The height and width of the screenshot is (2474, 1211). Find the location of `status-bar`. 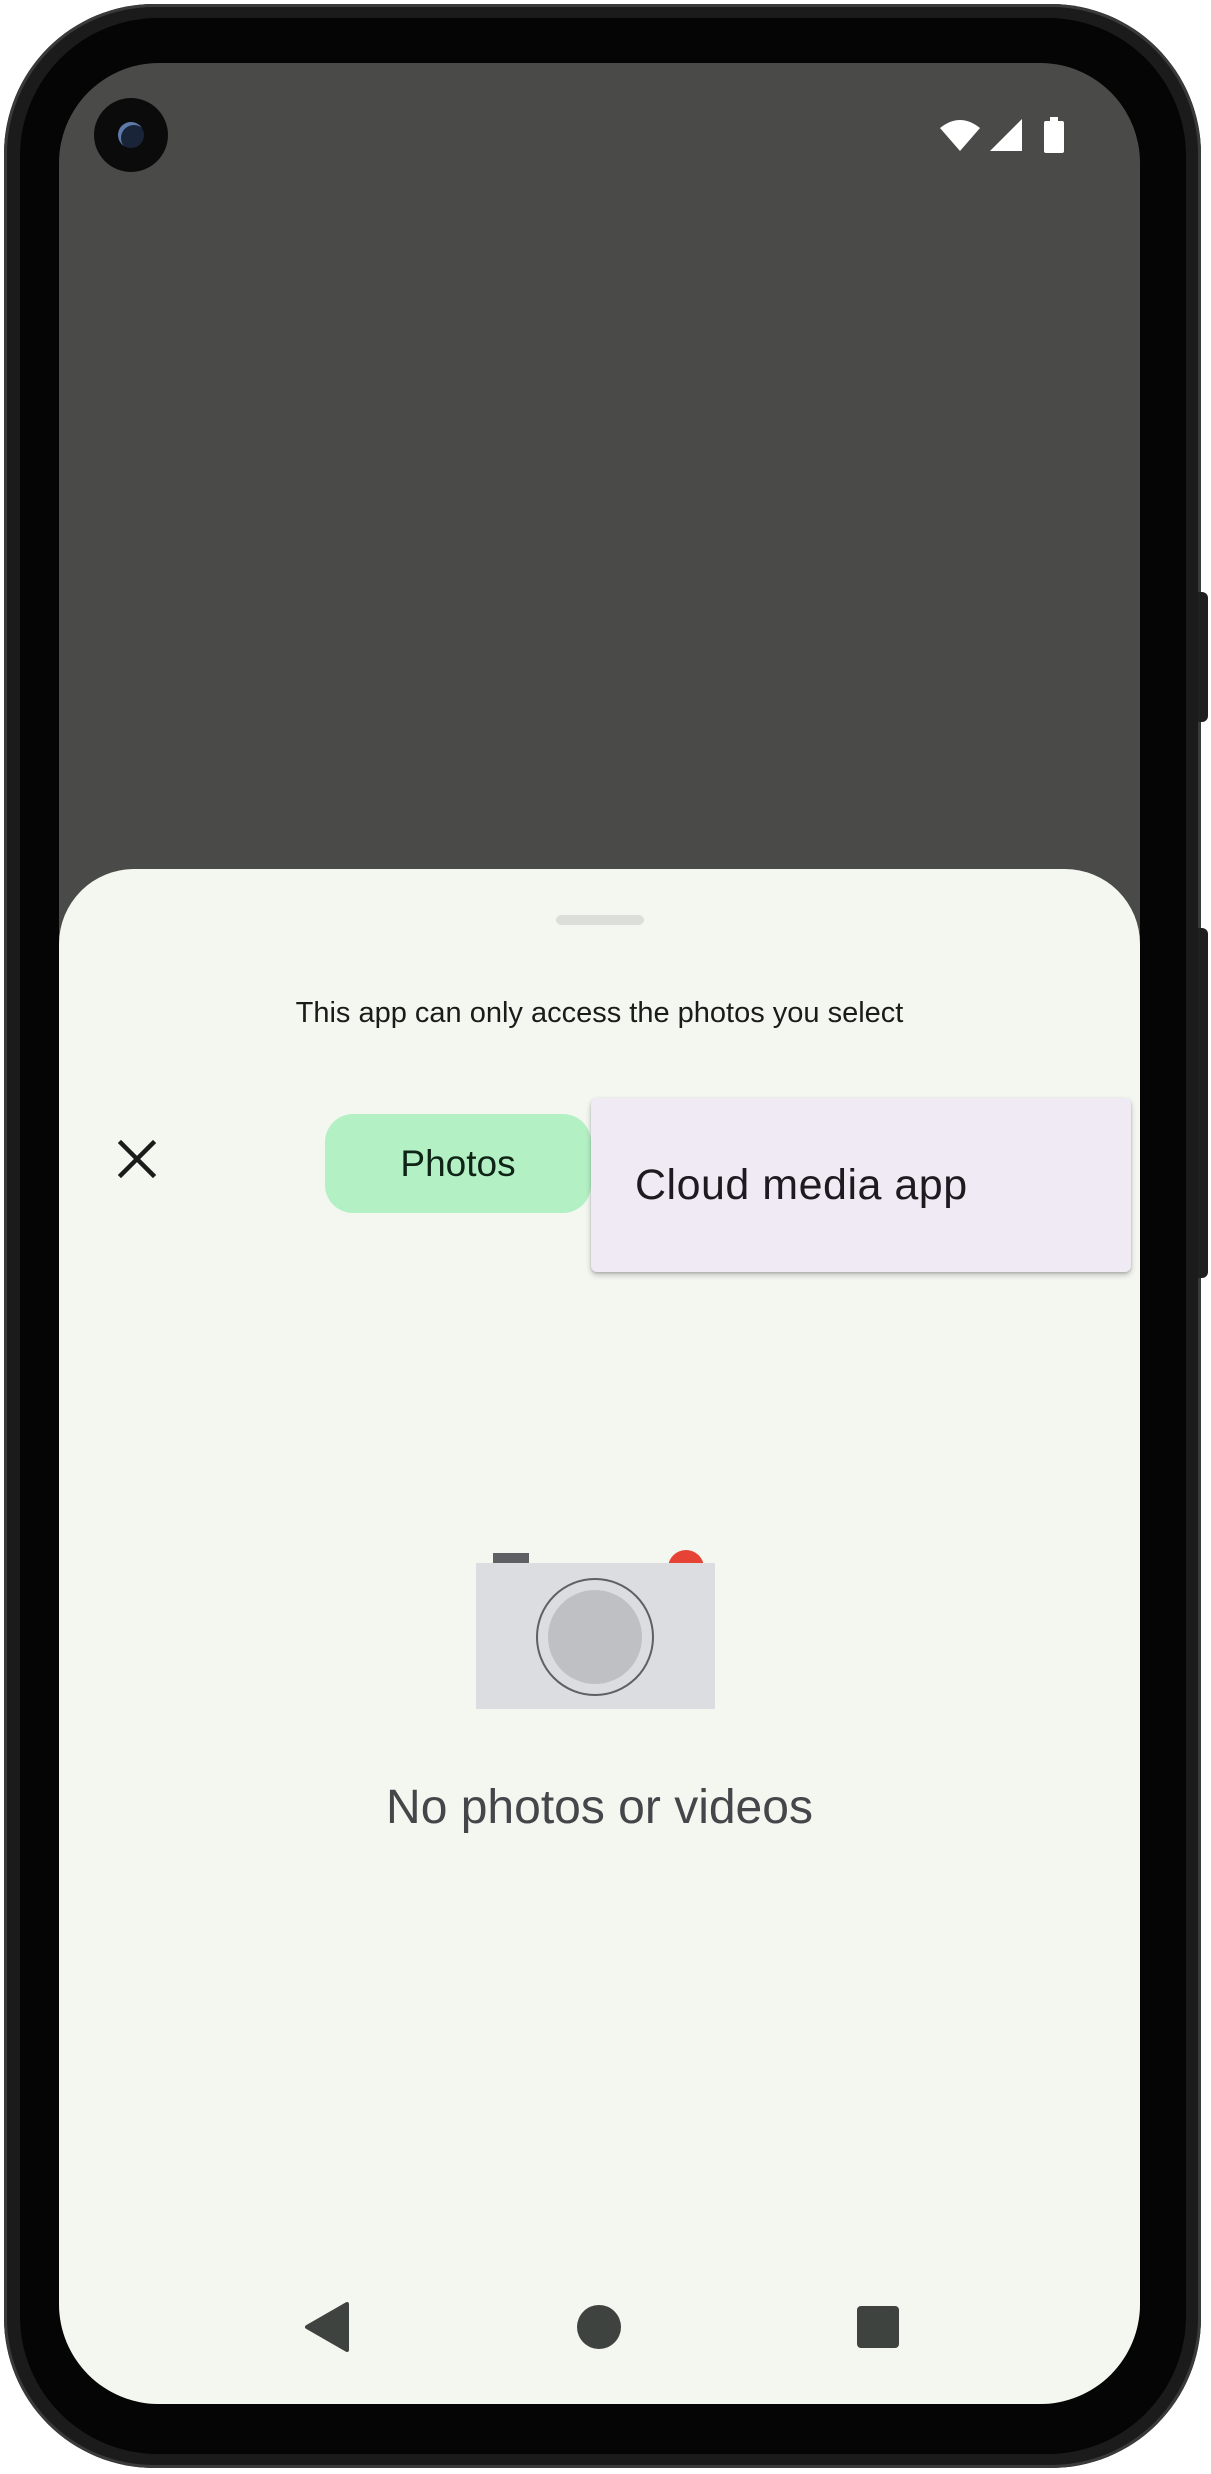

status-bar is located at coordinates (599, 133).